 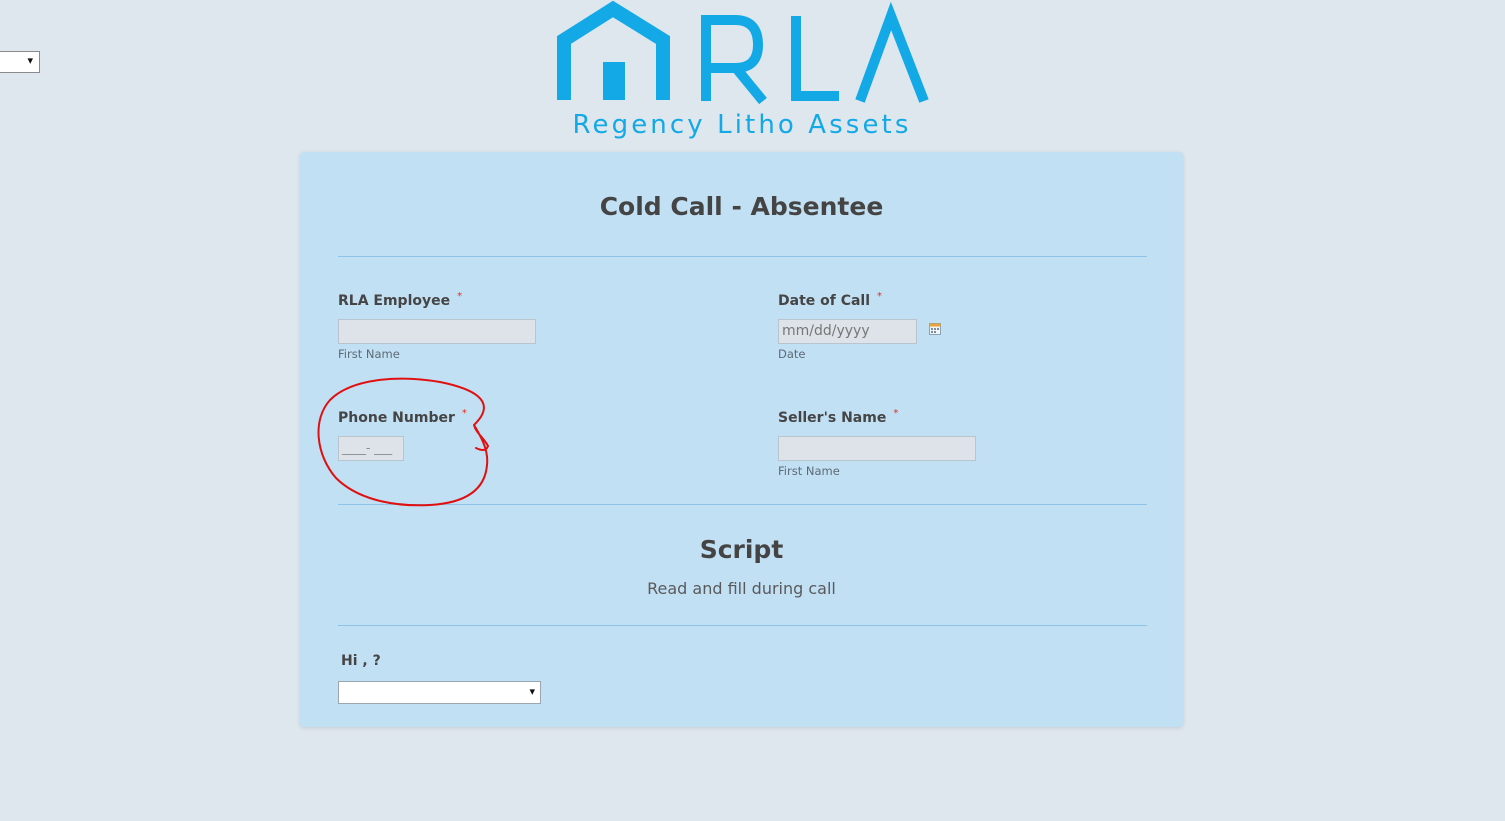 I want to click on employee-first-name-input, so click(x=437, y=331).